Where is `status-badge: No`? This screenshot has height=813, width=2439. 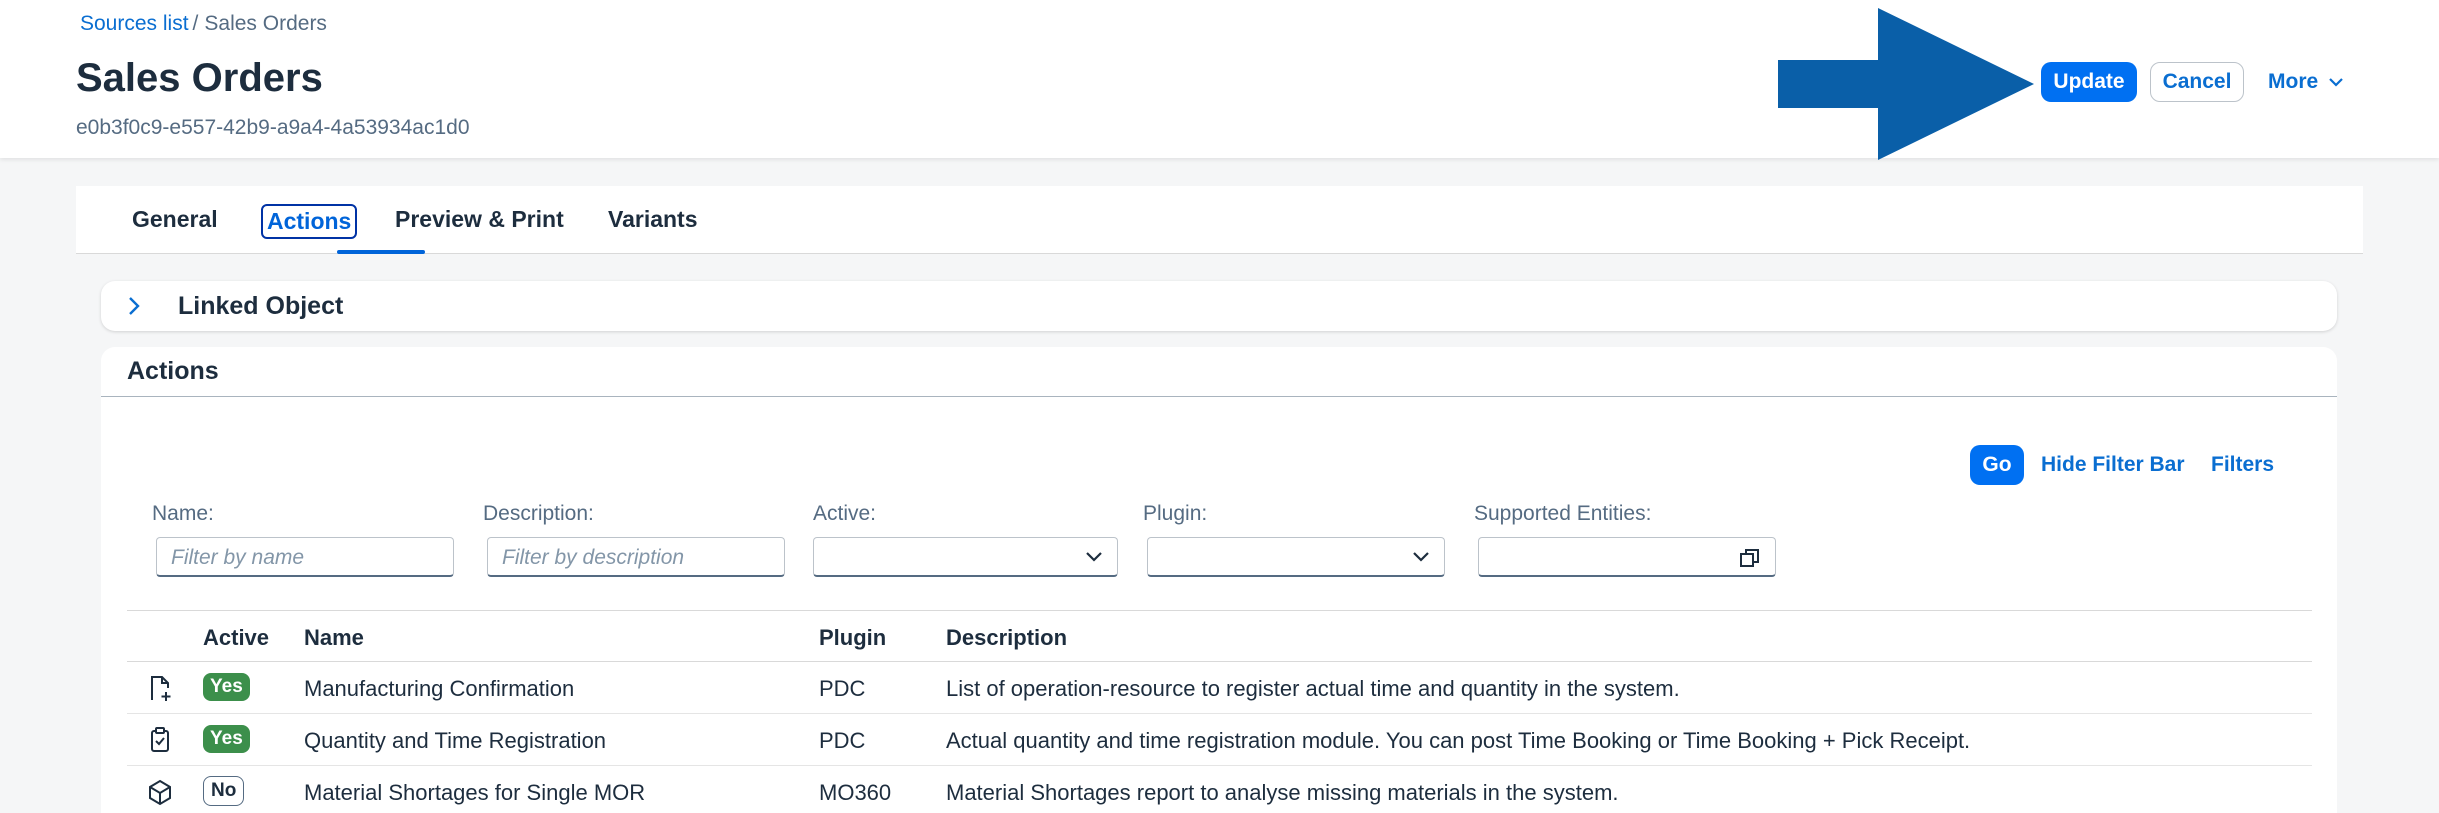
status-badge: No is located at coordinates (224, 791).